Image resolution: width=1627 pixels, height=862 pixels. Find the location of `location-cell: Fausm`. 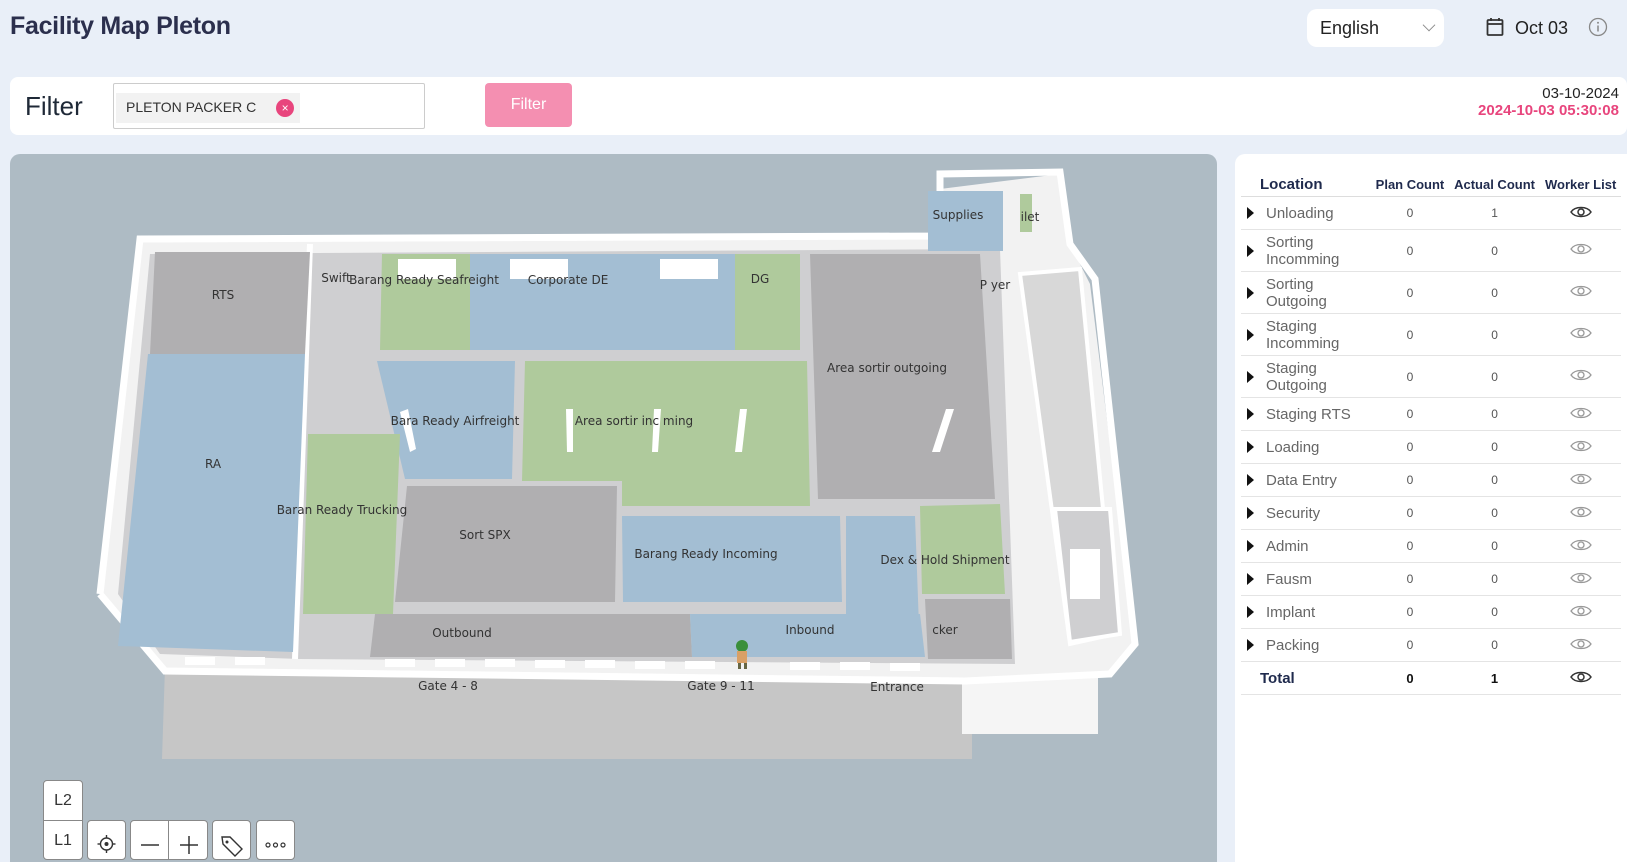

location-cell: Fausm is located at coordinates (1306, 579).